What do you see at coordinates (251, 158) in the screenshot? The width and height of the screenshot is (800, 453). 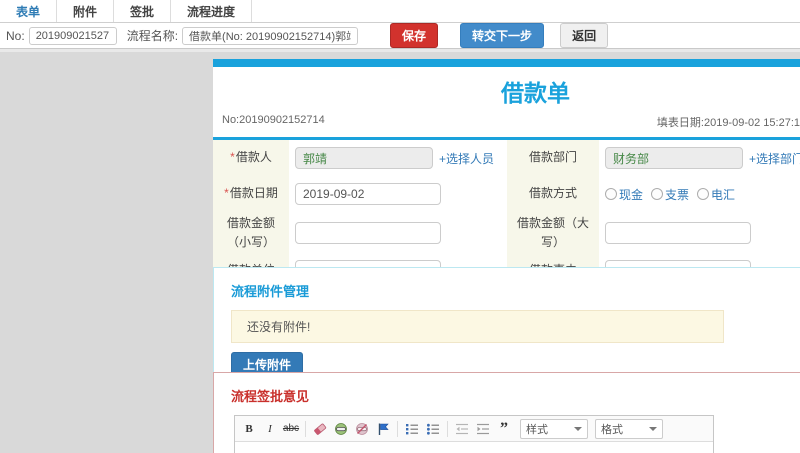 I see `borrower-label: *借款人` at bounding box center [251, 158].